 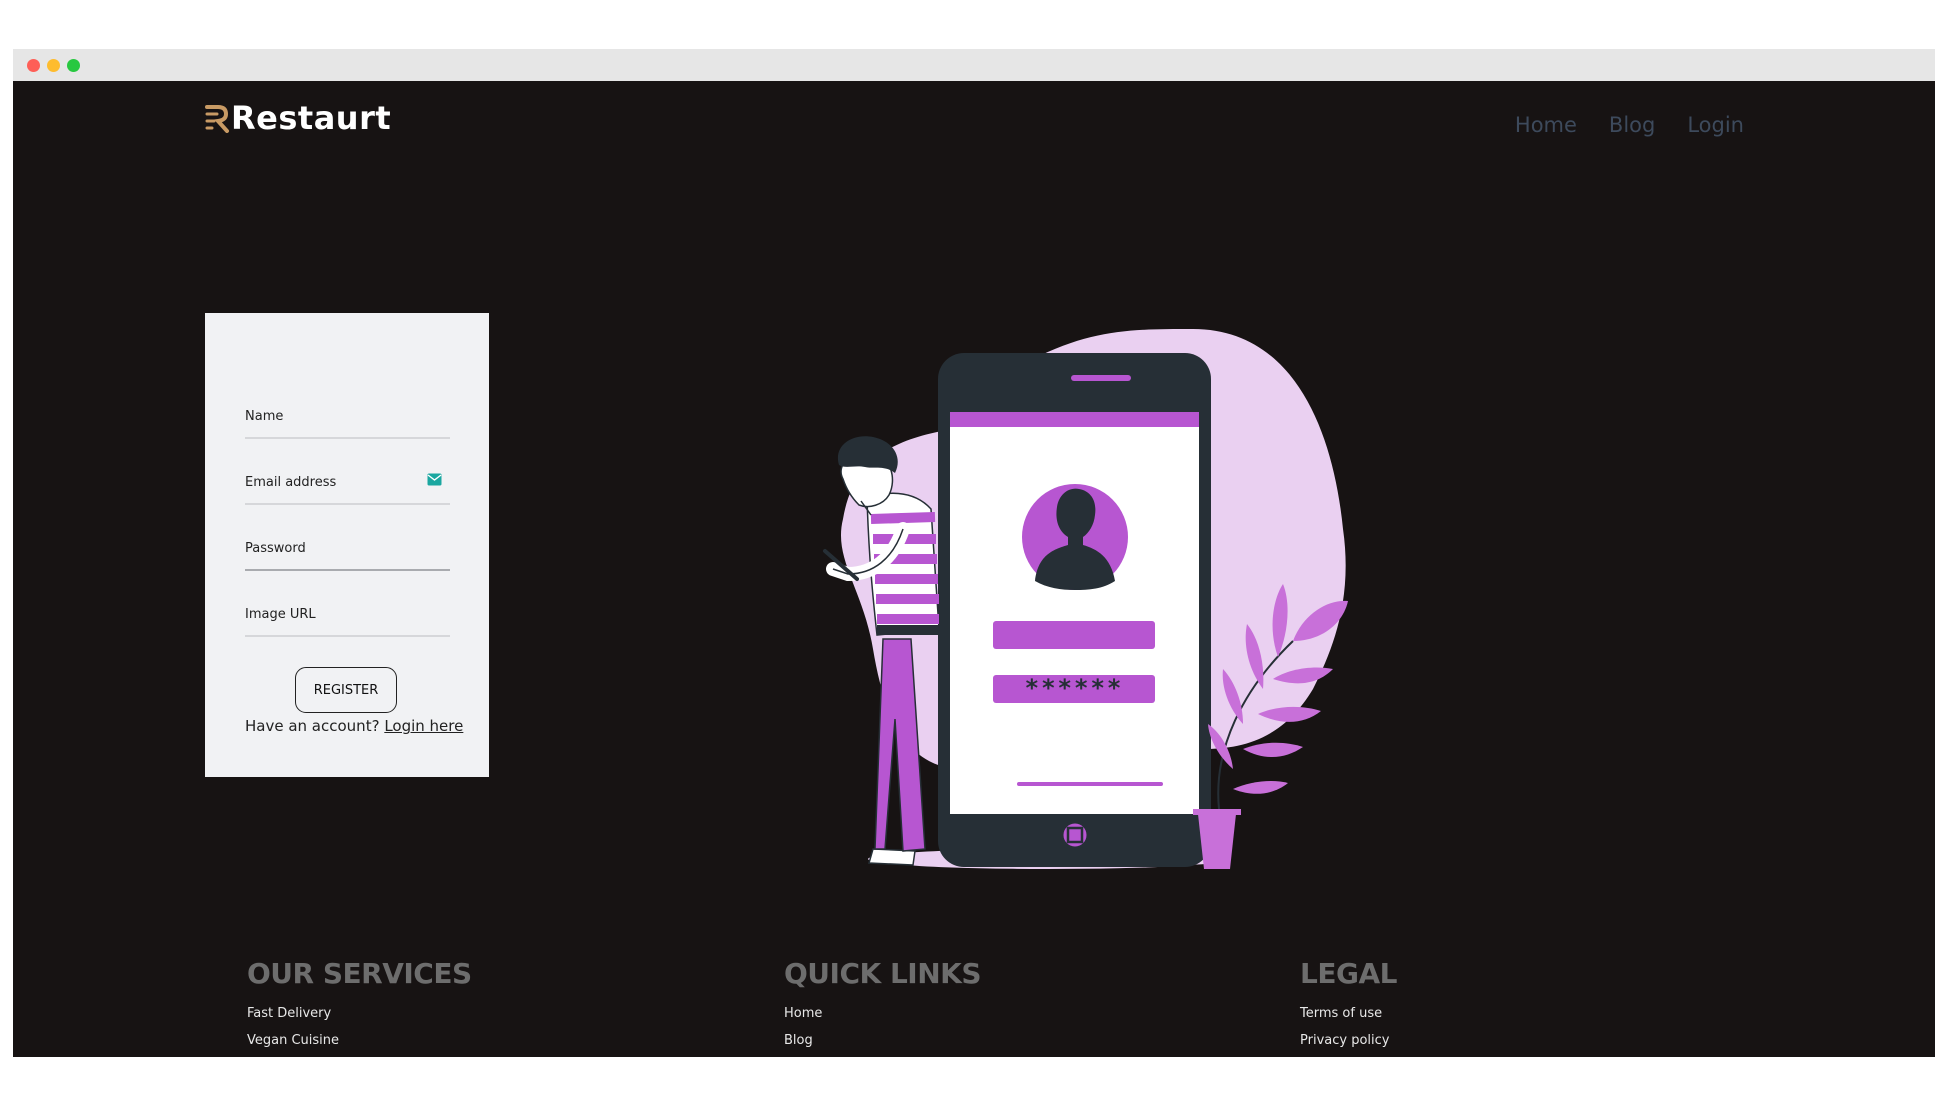 I want to click on phone-home-button, so click(x=1075, y=835).